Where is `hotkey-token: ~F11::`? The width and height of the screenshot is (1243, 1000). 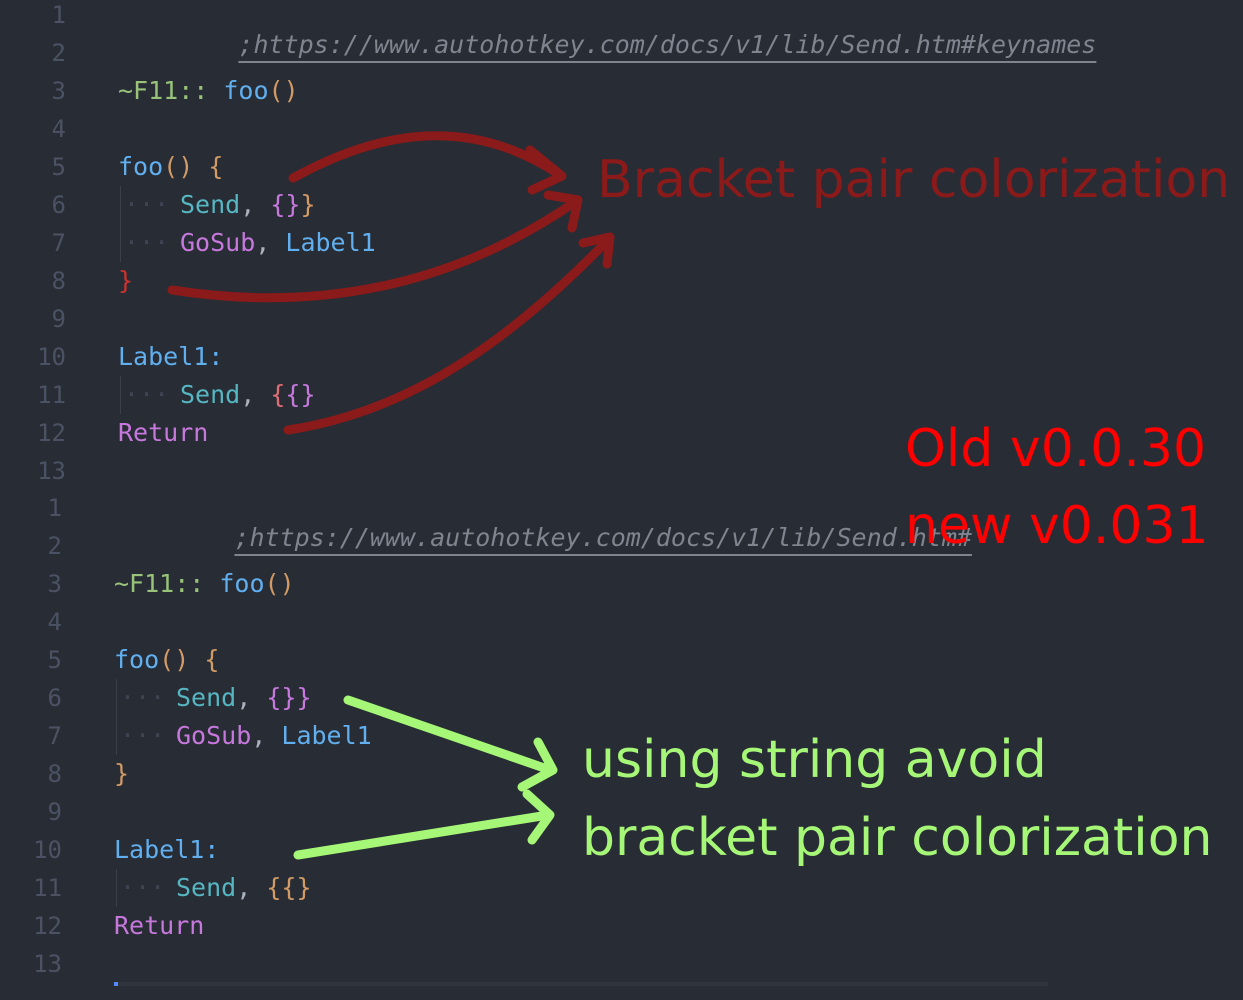
hotkey-token: ~F11:: is located at coordinates (159, 583).